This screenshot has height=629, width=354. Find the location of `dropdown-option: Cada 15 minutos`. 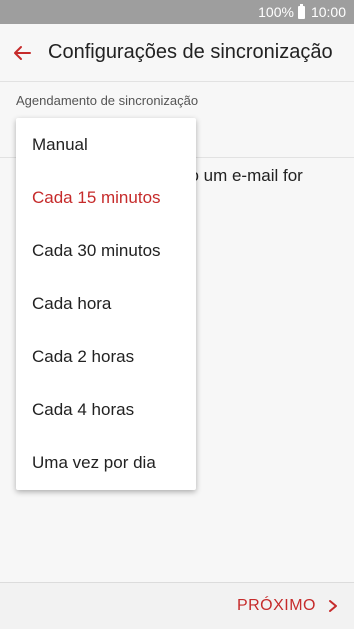

dropdown-option: Cada 15 minutos is located at coordinates (106, 197).